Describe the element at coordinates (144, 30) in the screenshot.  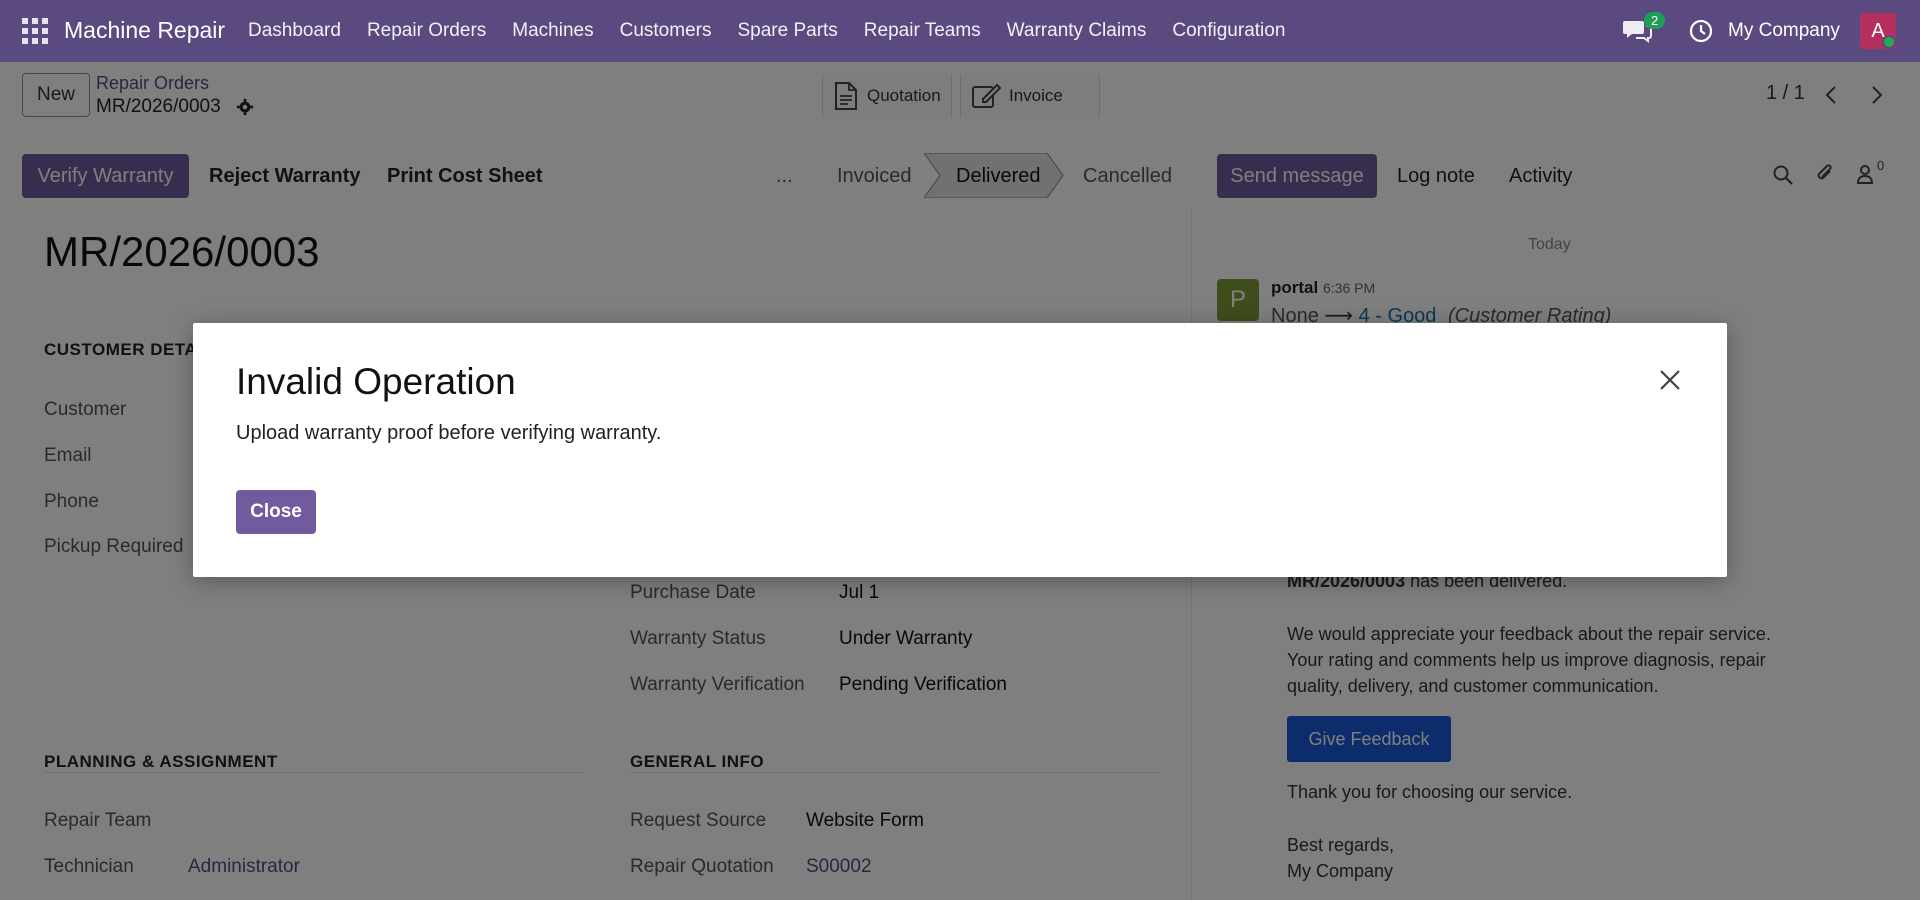
I see `app-brand: Machine Repair` at that location.